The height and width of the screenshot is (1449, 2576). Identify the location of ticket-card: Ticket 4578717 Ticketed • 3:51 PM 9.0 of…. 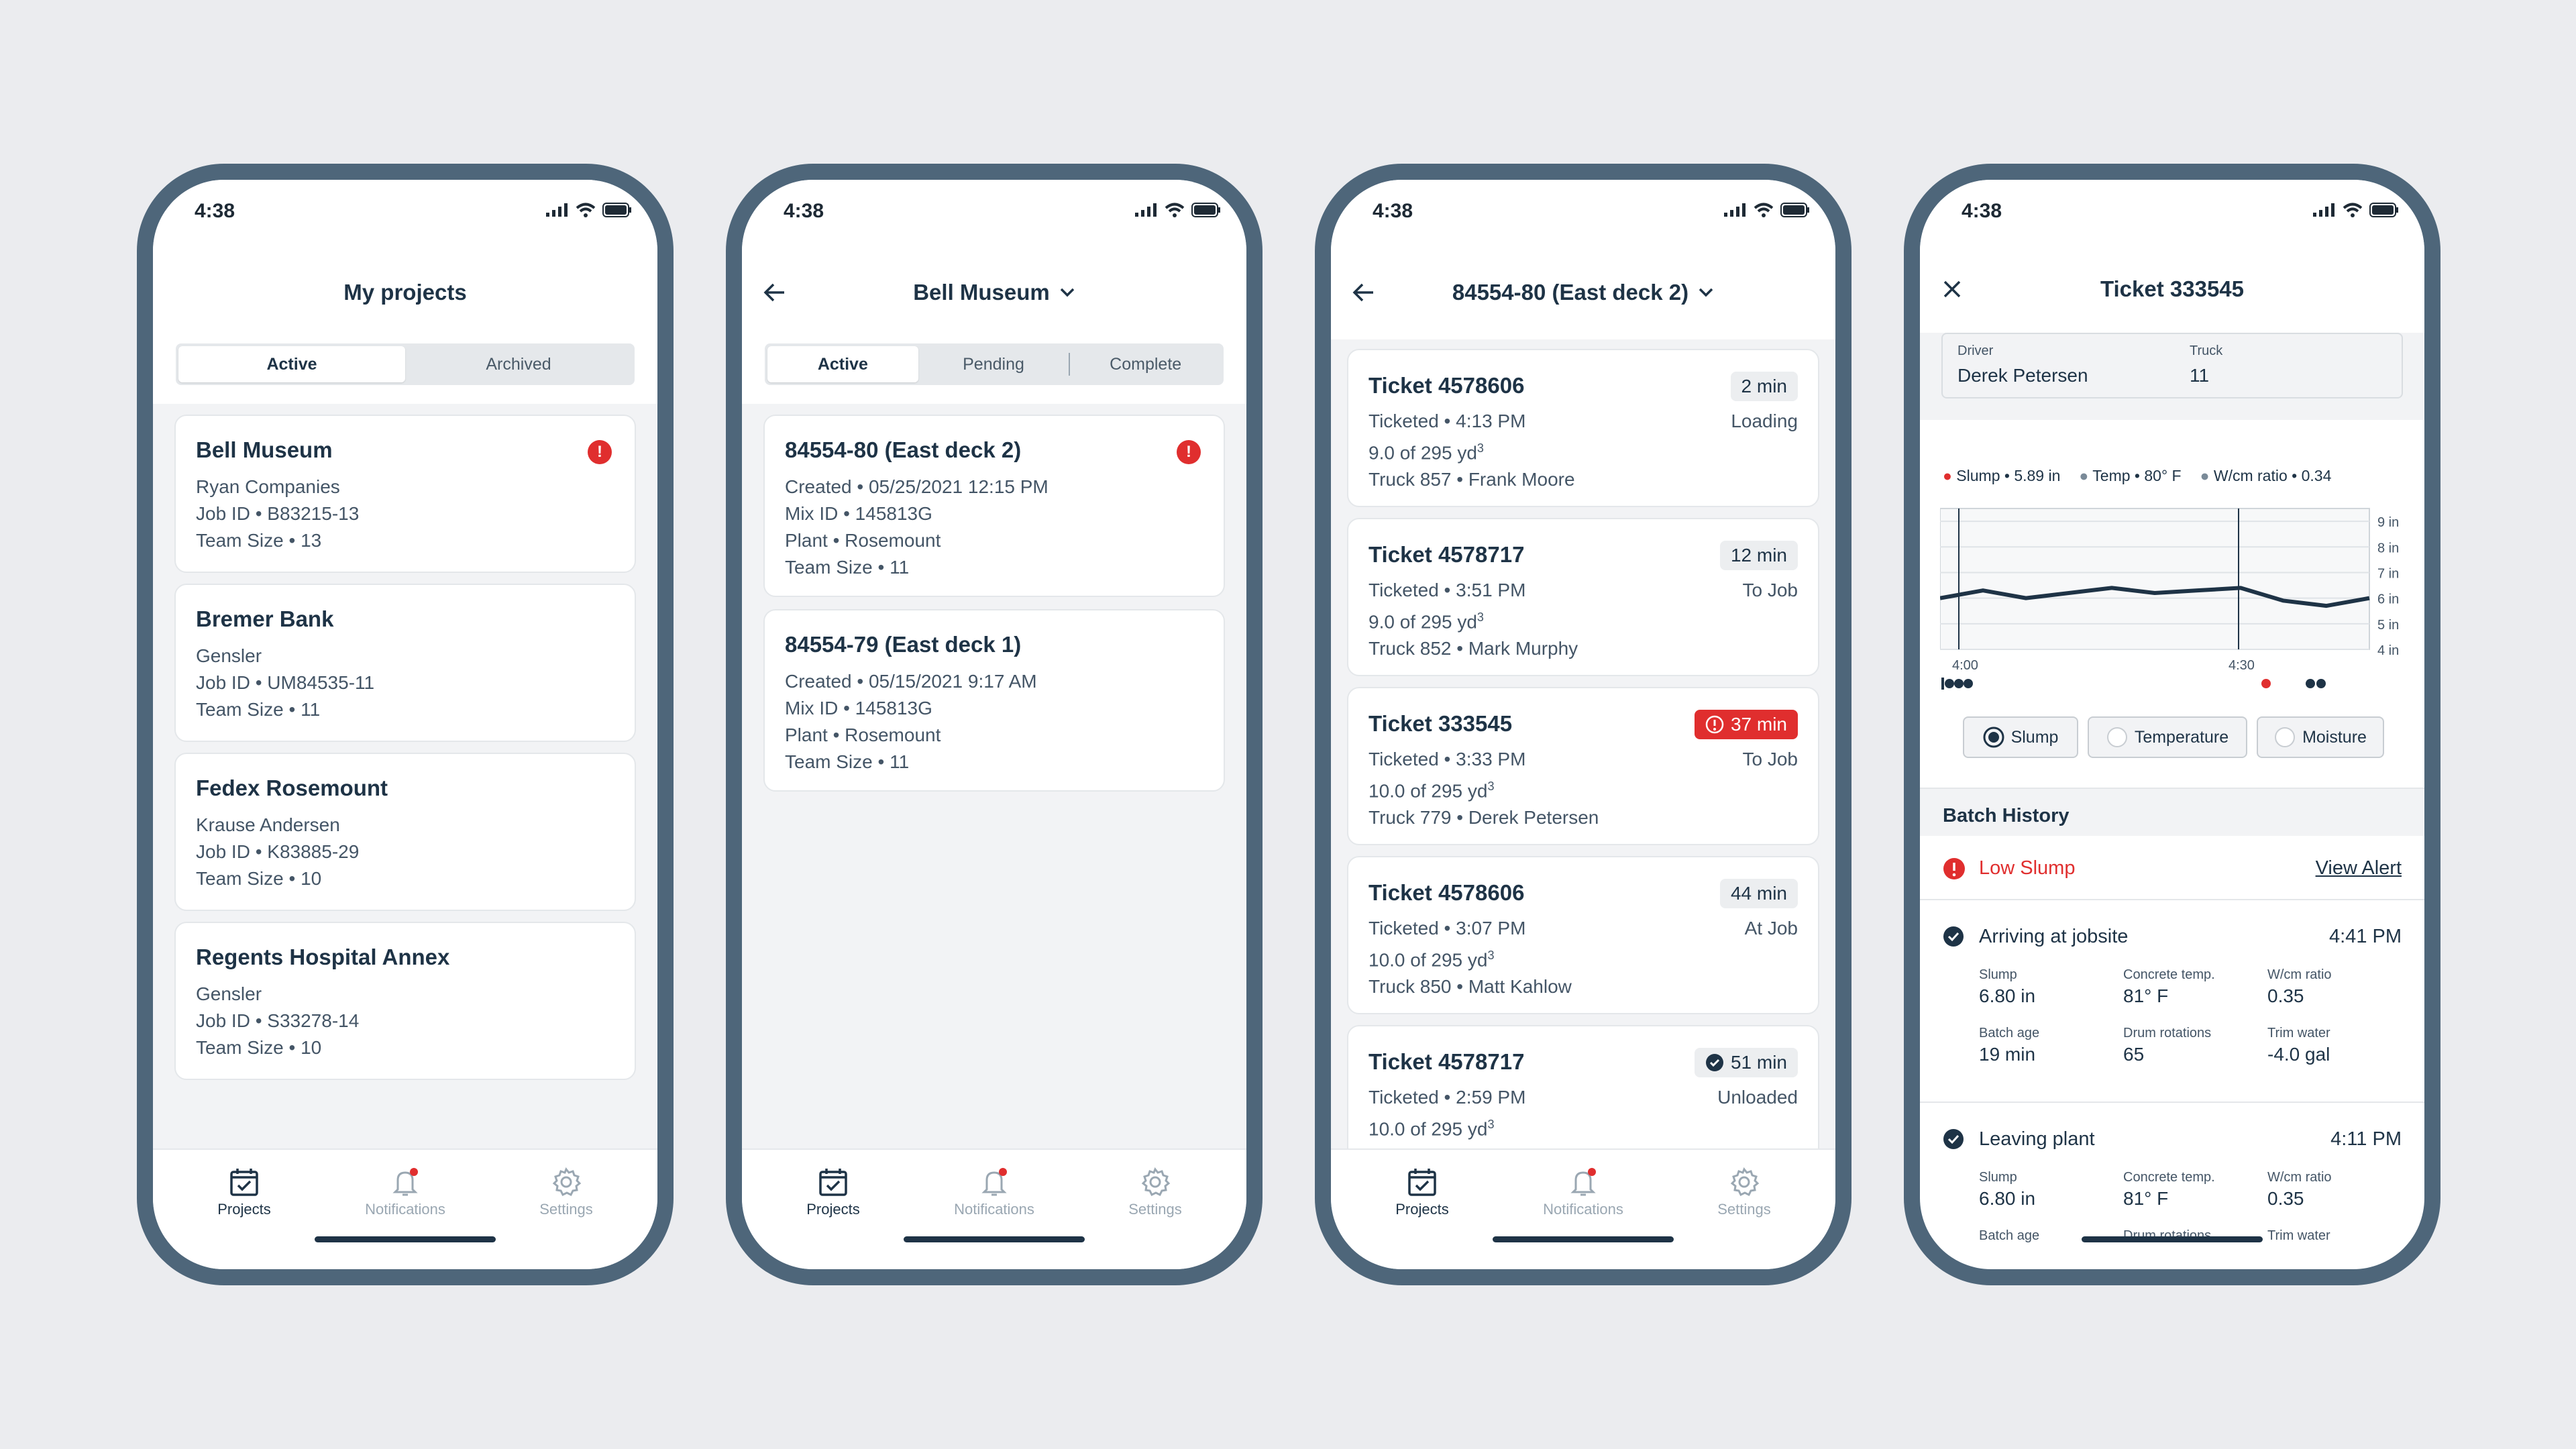
(1583, 597).